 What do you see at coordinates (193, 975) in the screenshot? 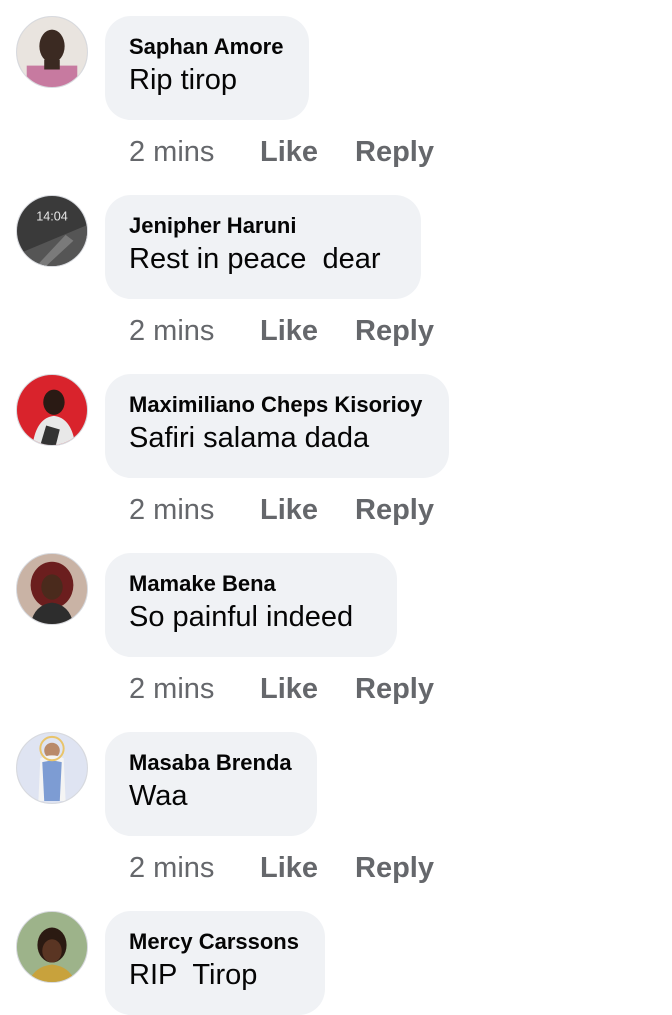
I see `comment-text: RIP Tirop` at bounding box center [193, 975].